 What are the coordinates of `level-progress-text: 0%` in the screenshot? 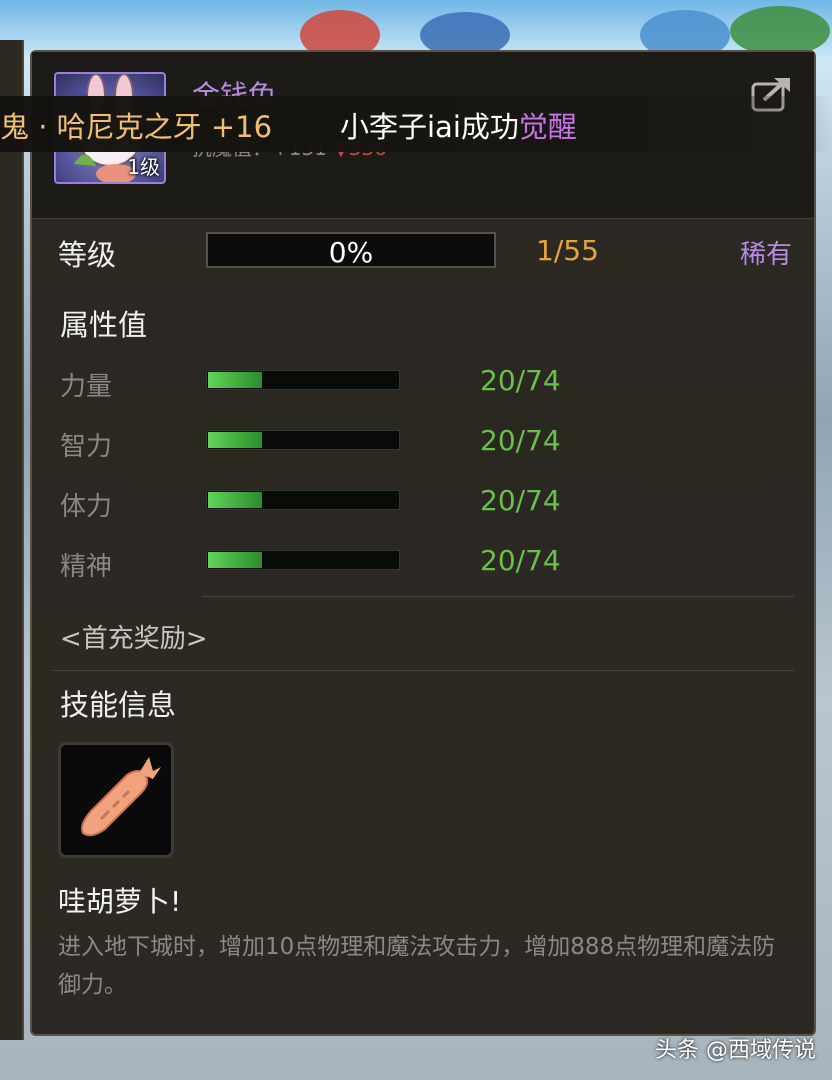 It's located at (351, 252).